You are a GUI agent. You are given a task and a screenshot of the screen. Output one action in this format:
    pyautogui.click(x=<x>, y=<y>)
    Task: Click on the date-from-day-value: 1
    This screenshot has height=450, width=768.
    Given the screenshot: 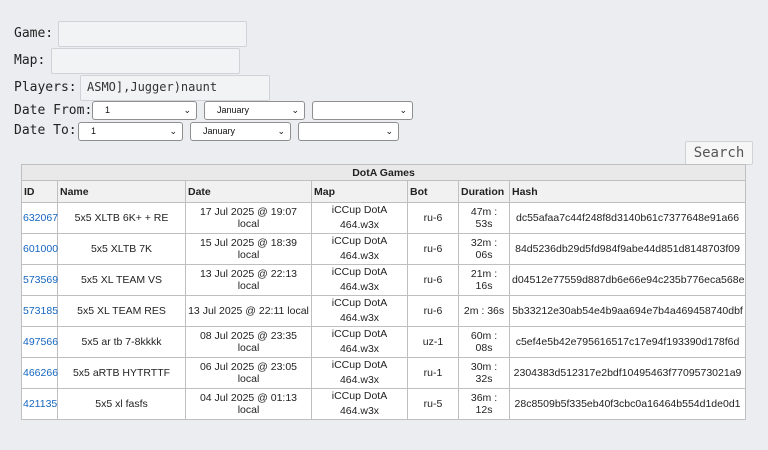 What is the action you would take?
    pyautogui.click(x=108, y=110)
    